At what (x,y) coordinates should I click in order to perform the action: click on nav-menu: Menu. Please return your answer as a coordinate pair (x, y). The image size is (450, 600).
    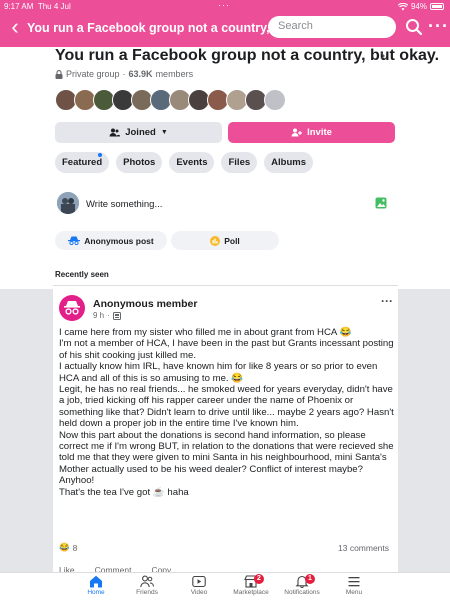
    Looking at the image, I should click on (354, 586).